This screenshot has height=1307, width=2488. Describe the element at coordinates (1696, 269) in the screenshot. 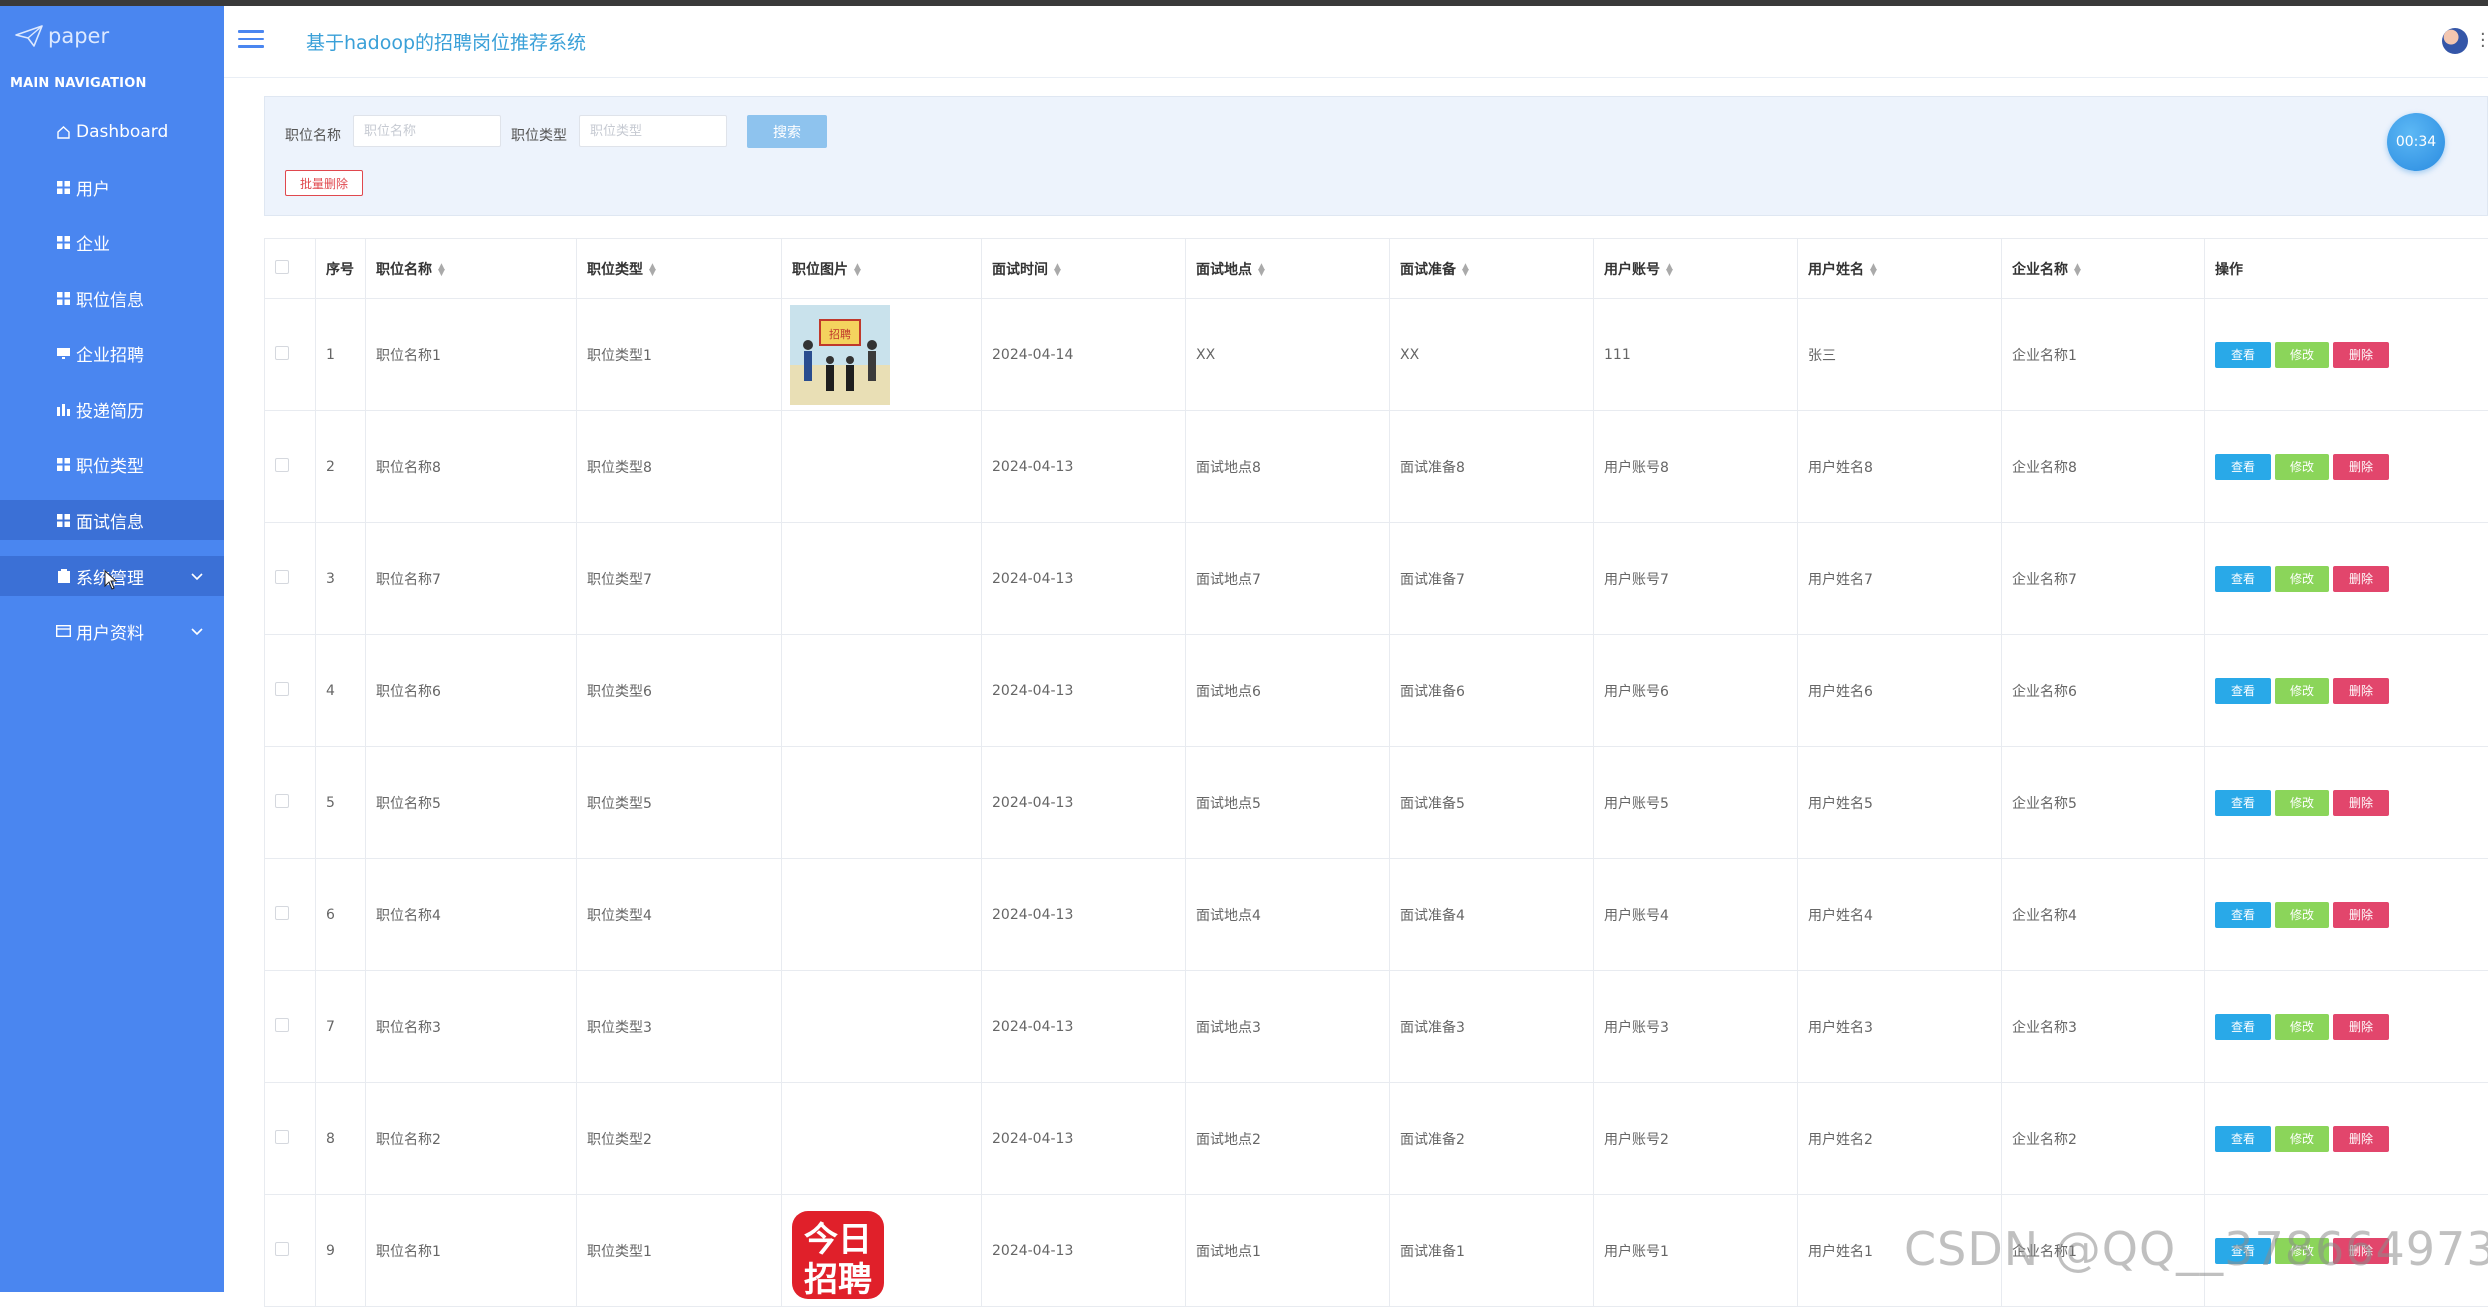

I see `column-header: 用户账号▲▼` at that location.